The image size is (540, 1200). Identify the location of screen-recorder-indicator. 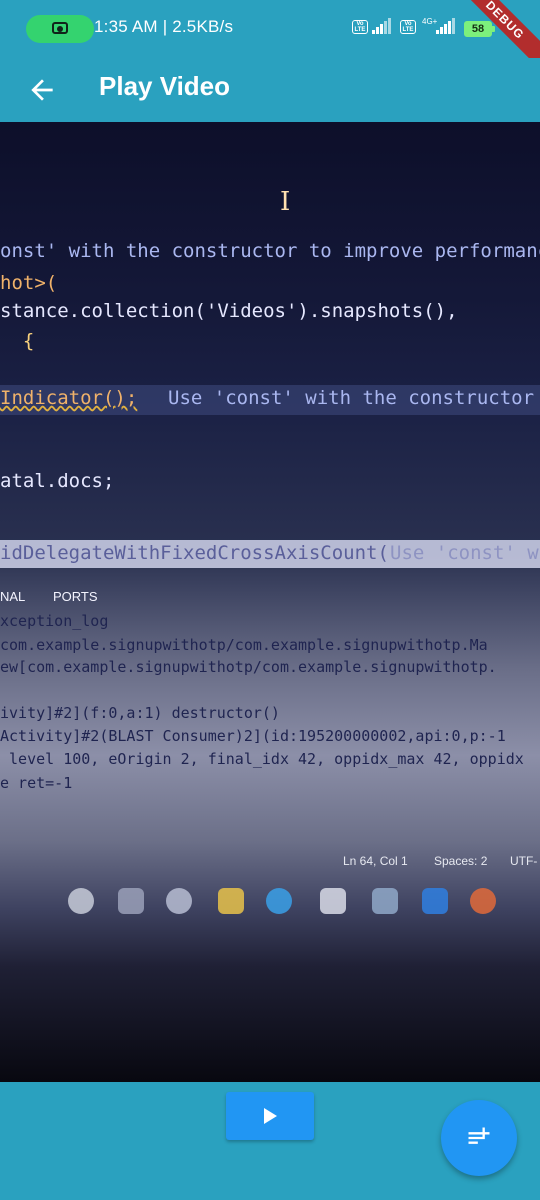
(60, 29).